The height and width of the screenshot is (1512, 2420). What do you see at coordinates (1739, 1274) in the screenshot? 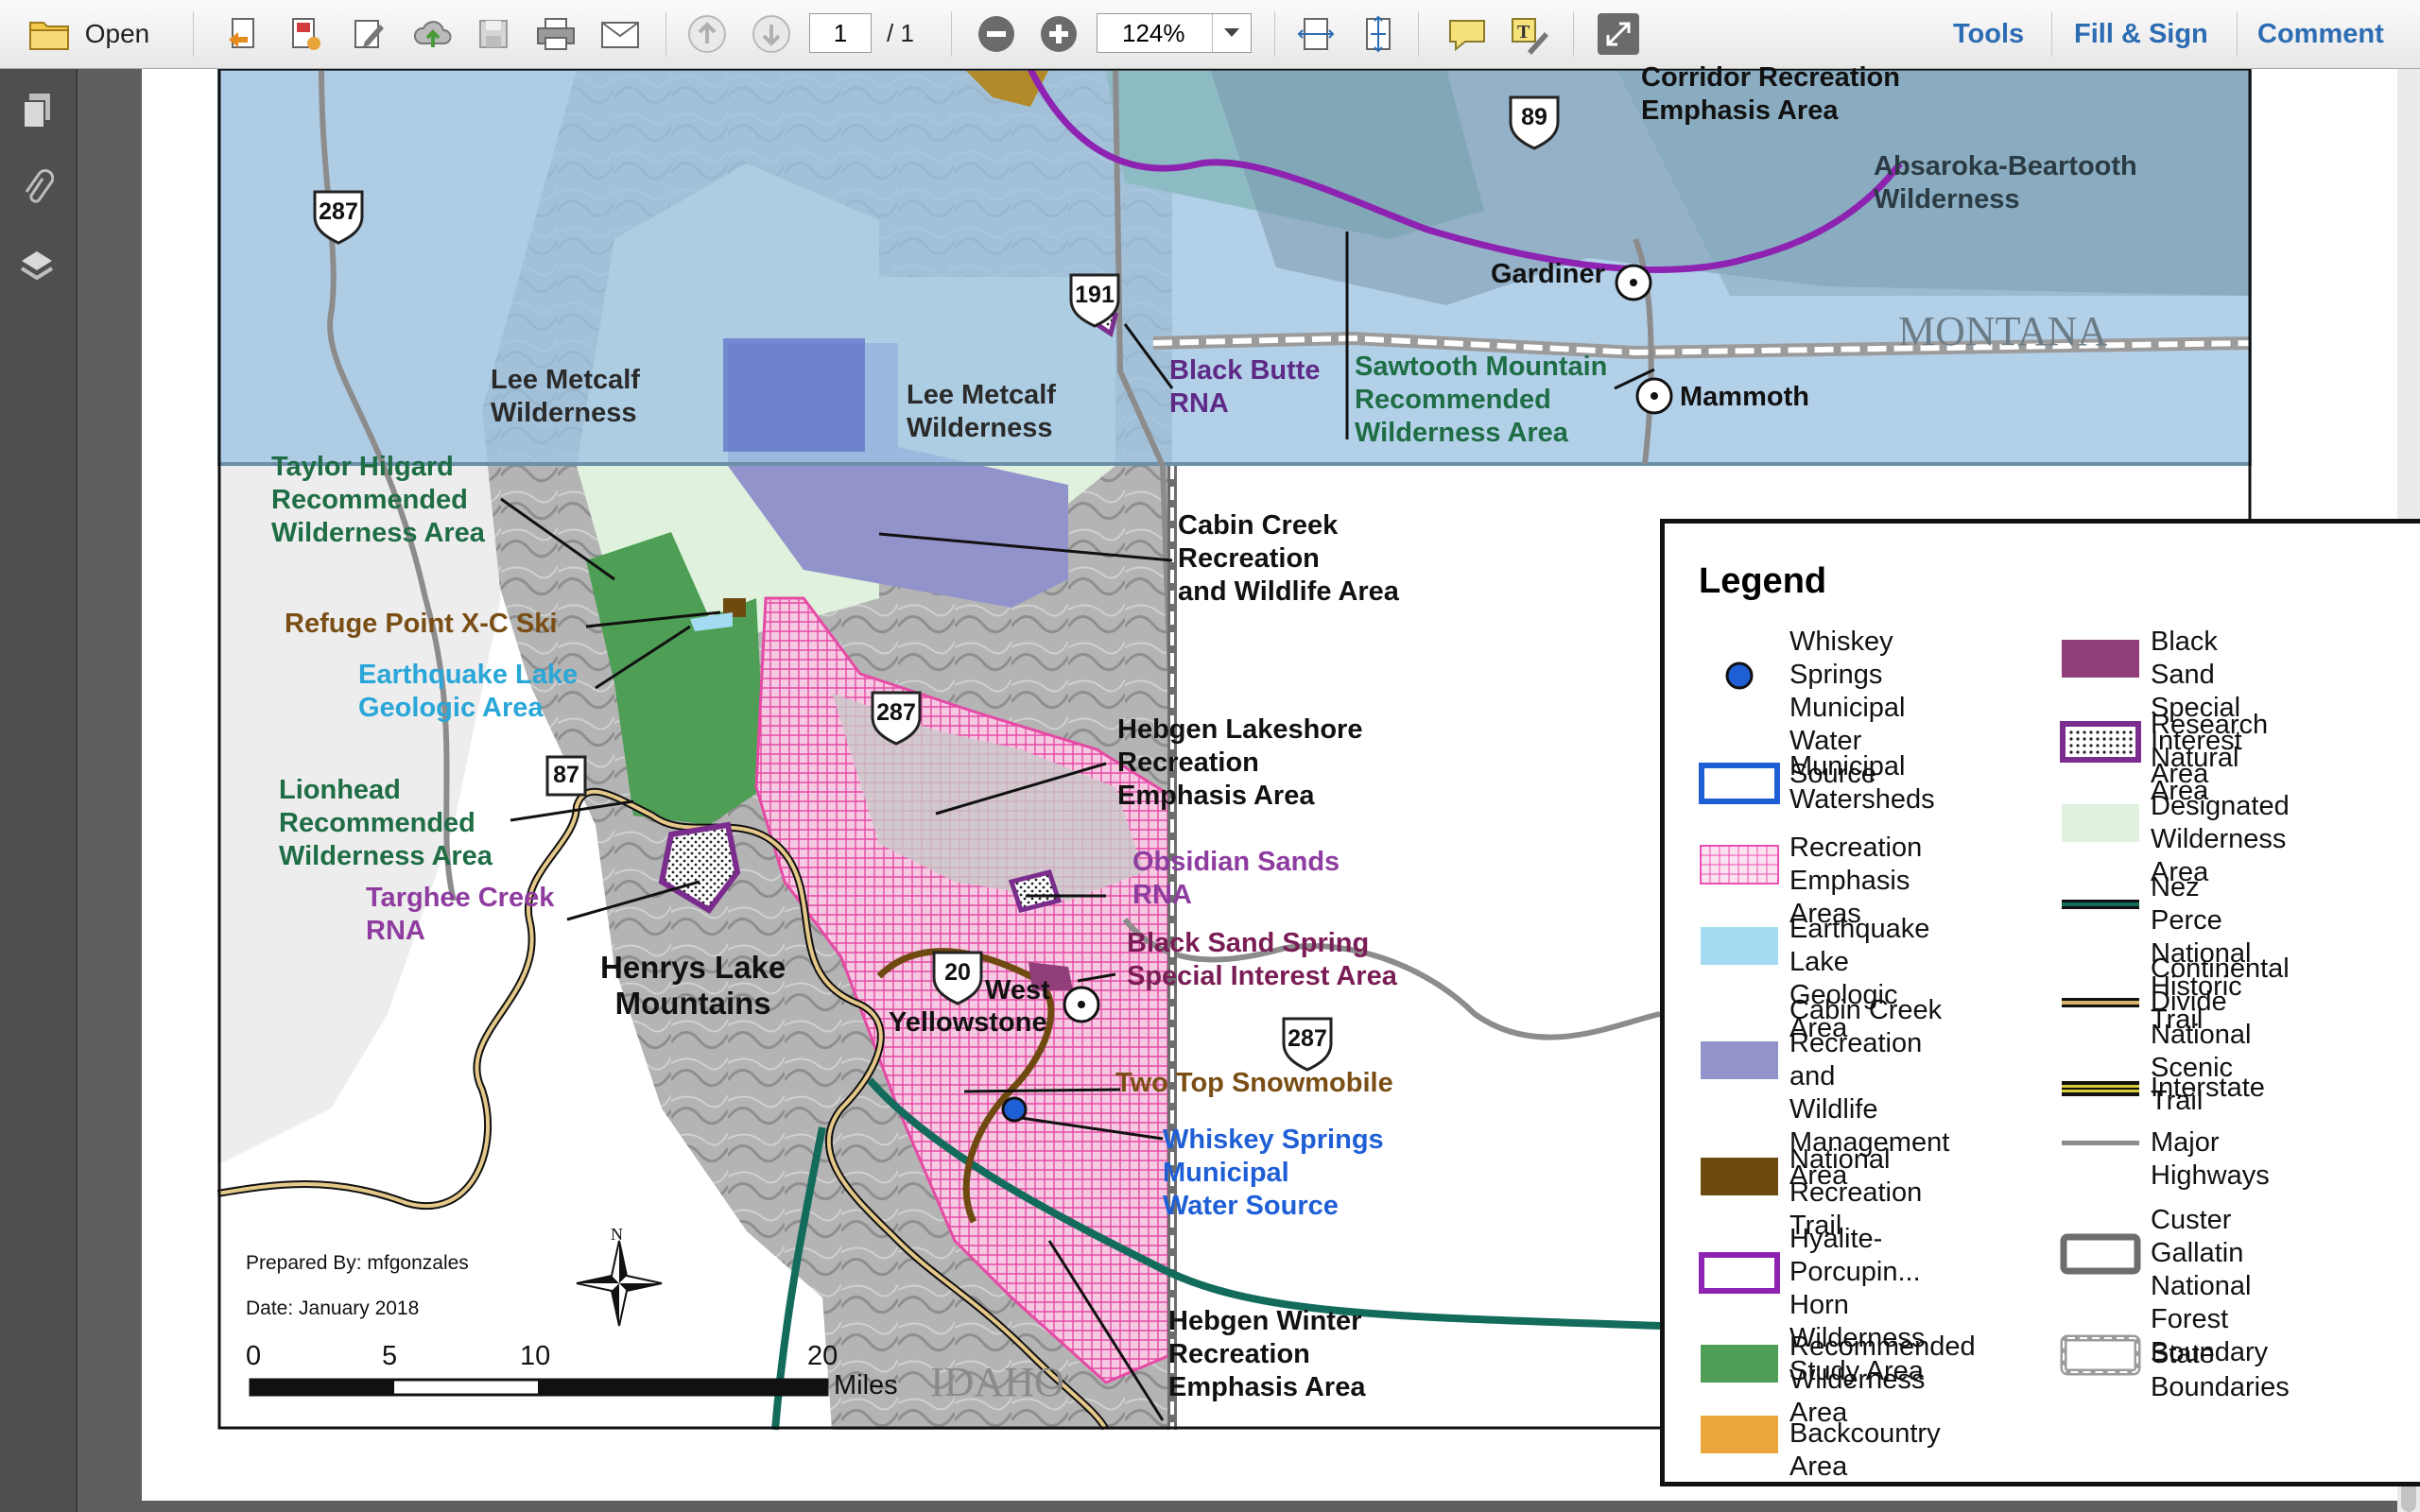
I see `study-outline-icon` at bounding box center [1739, 1274].